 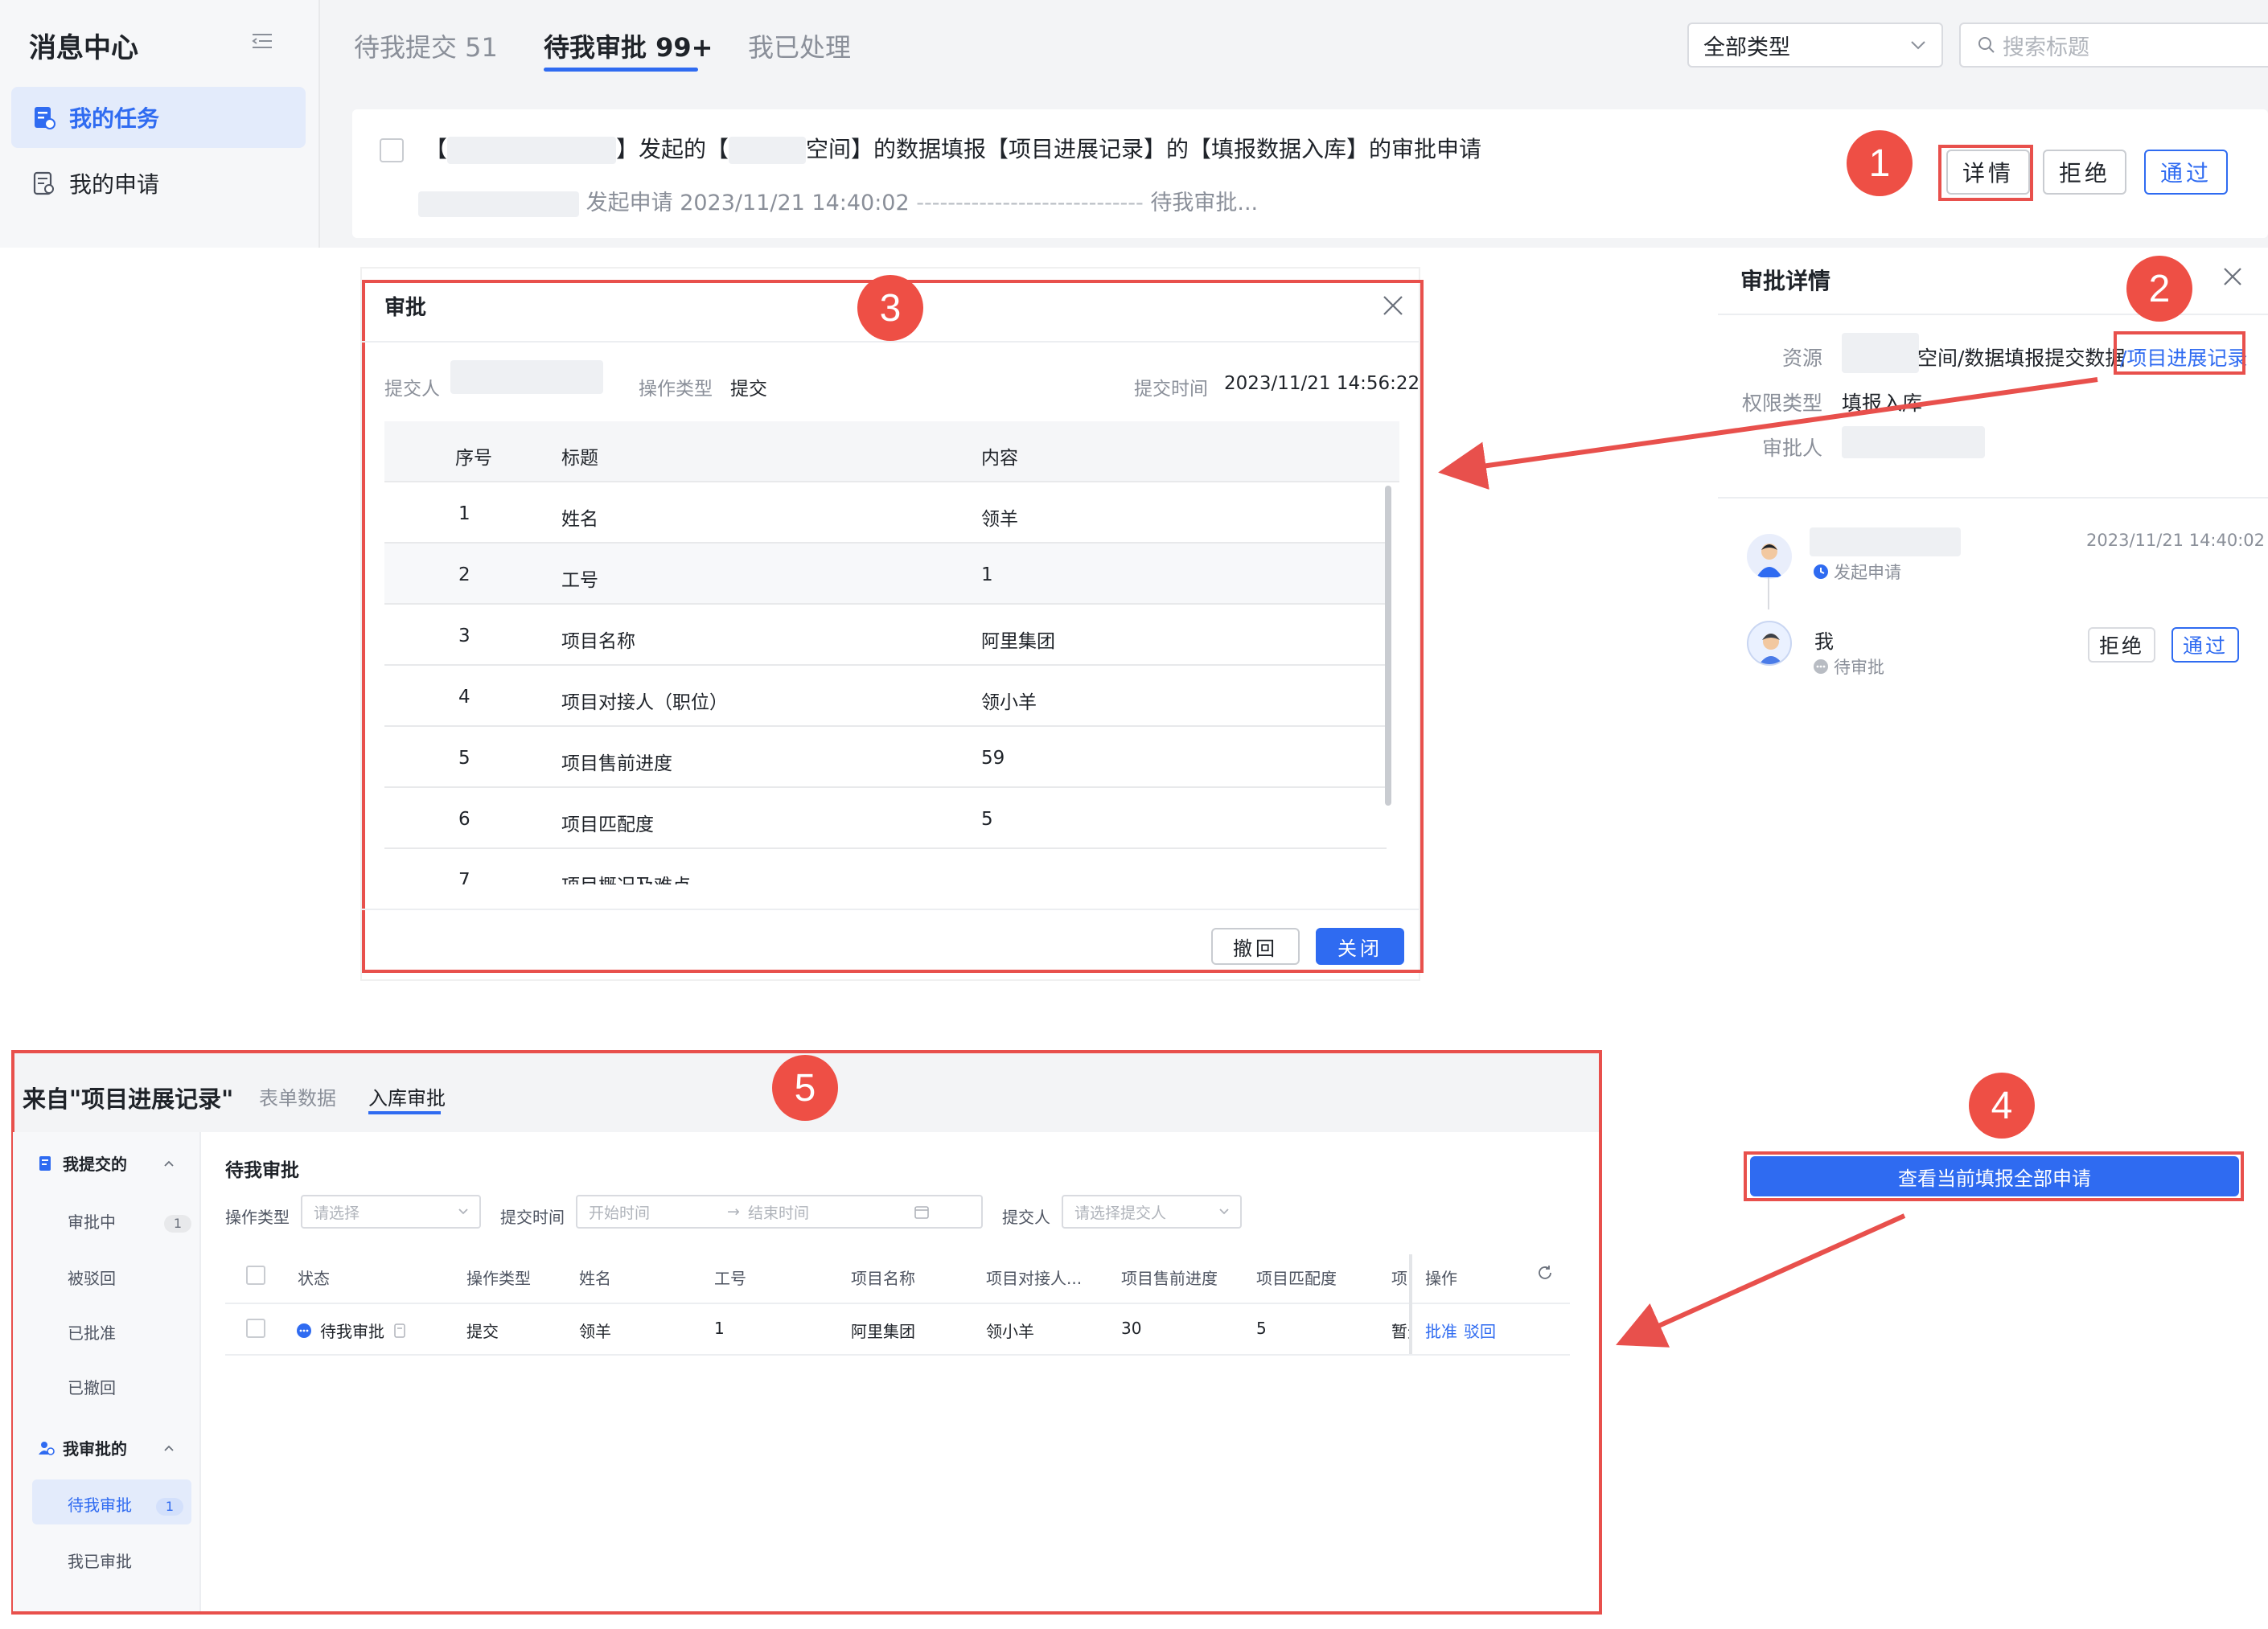 I want to click on document-icon, so click(x=45, y=1163).